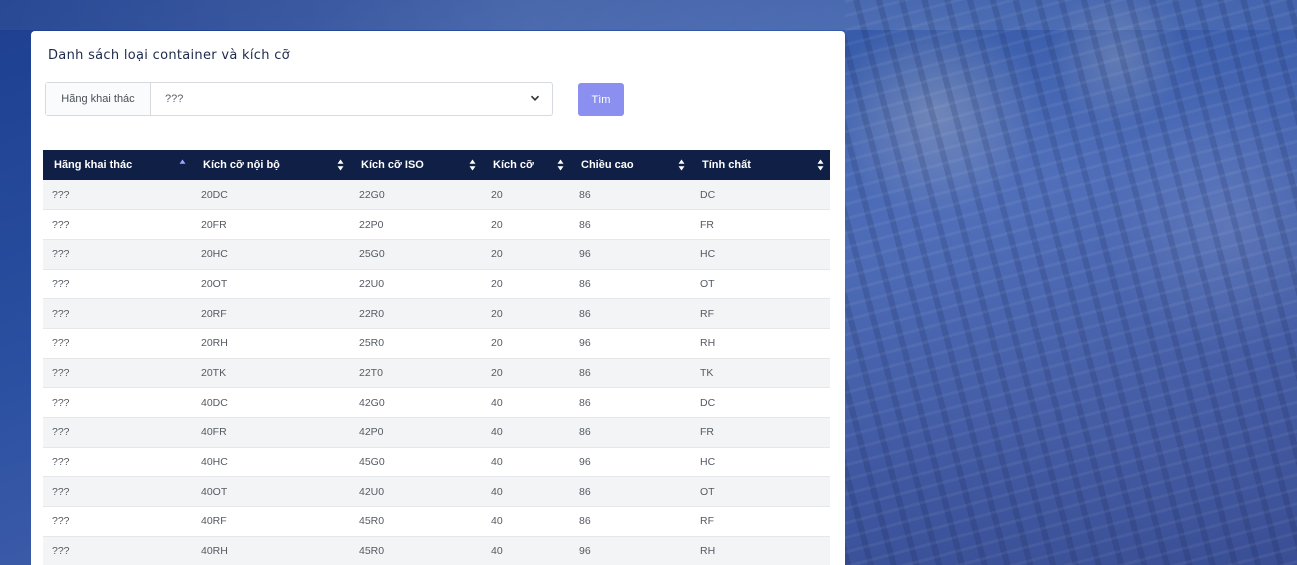 This screenshot has width=1297, height=565. Describe the element at coordinates (708, 343) in the screenshot. I see `table-cell: RH` at that location.